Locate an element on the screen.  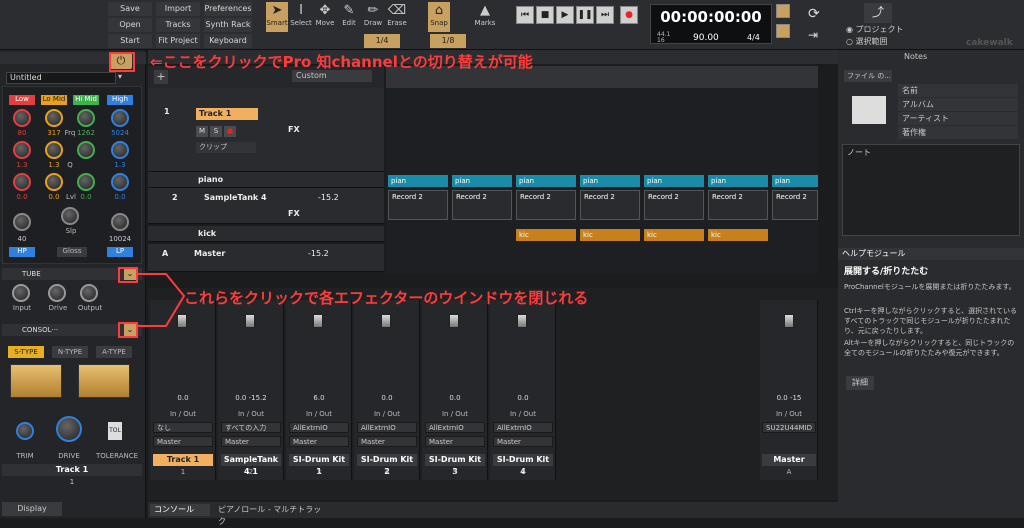
gloss-button: Gloss is located at coordinates (72, 252).